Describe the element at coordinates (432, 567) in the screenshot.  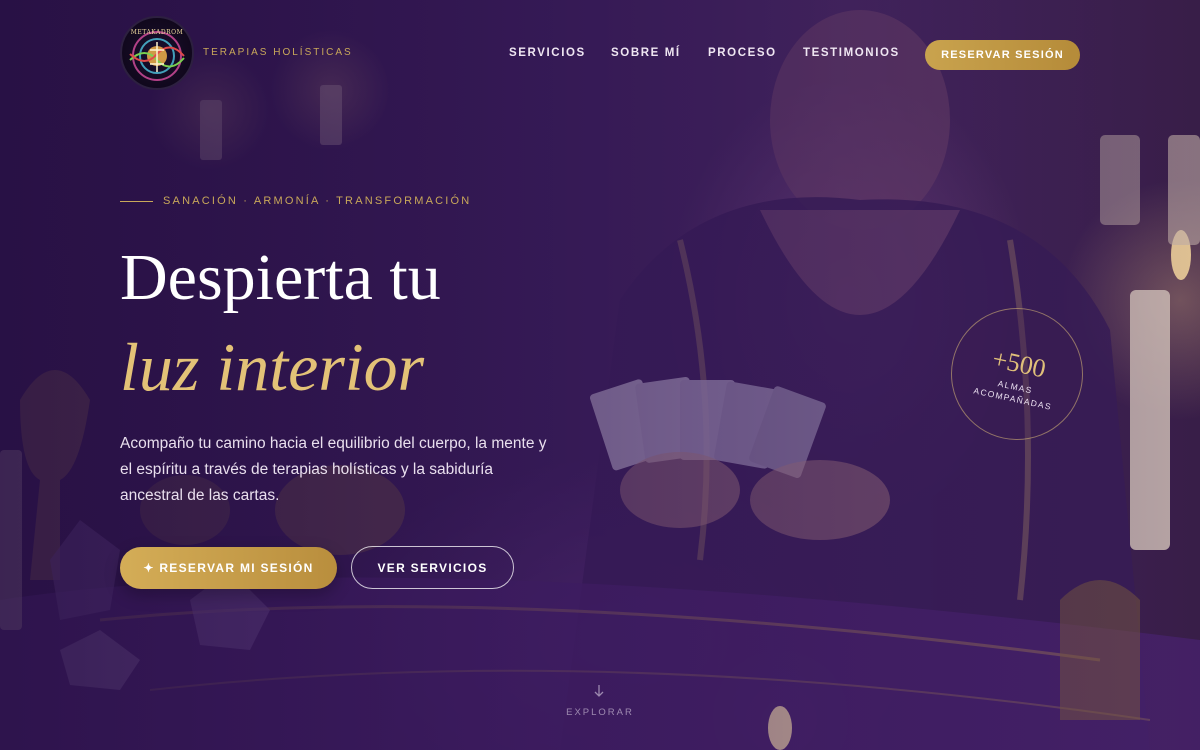
I see `view-services-button: VER SERVICIOS` at that location.